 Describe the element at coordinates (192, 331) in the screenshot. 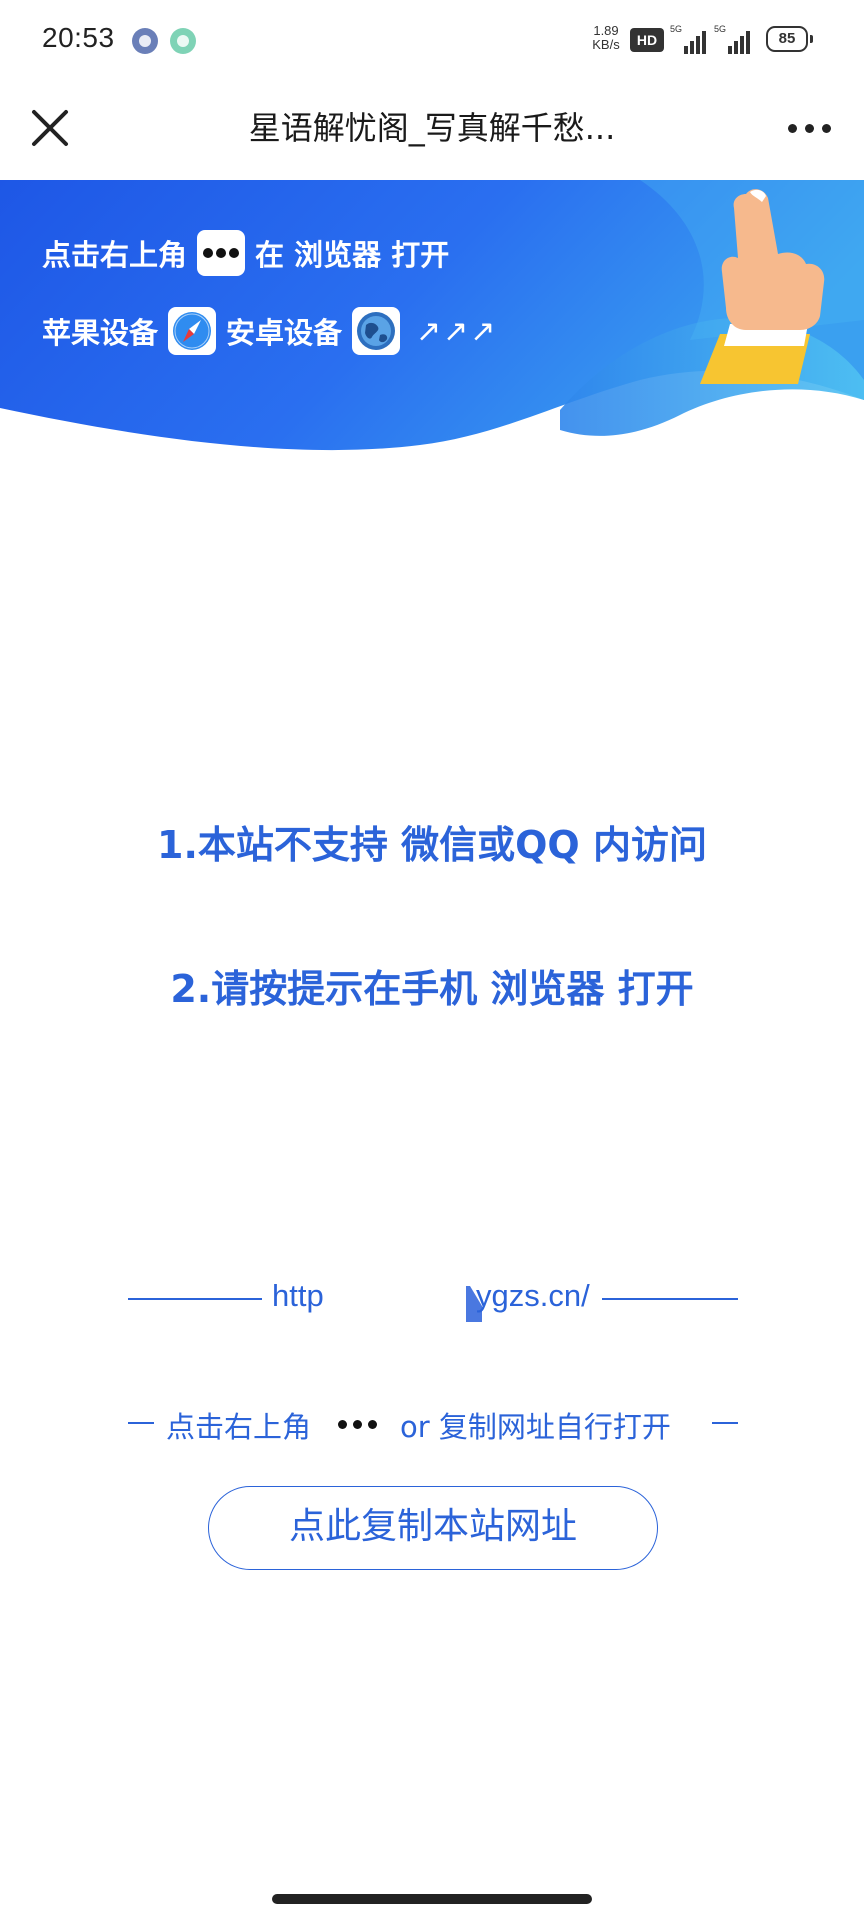

I see `safari-compass-icon` at that location.